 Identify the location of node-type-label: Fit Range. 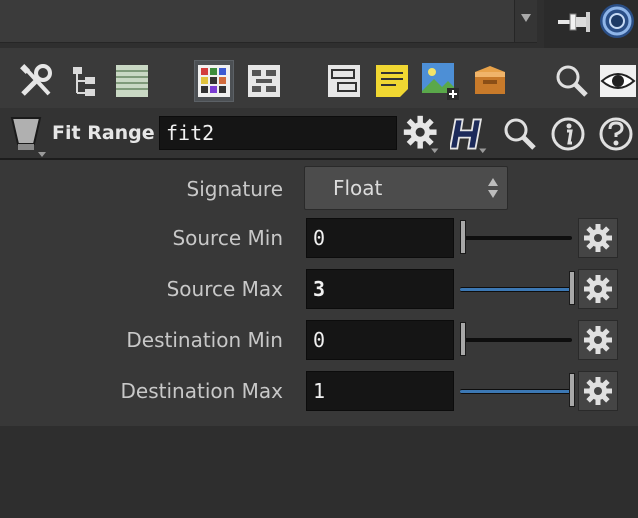
(103, 133).